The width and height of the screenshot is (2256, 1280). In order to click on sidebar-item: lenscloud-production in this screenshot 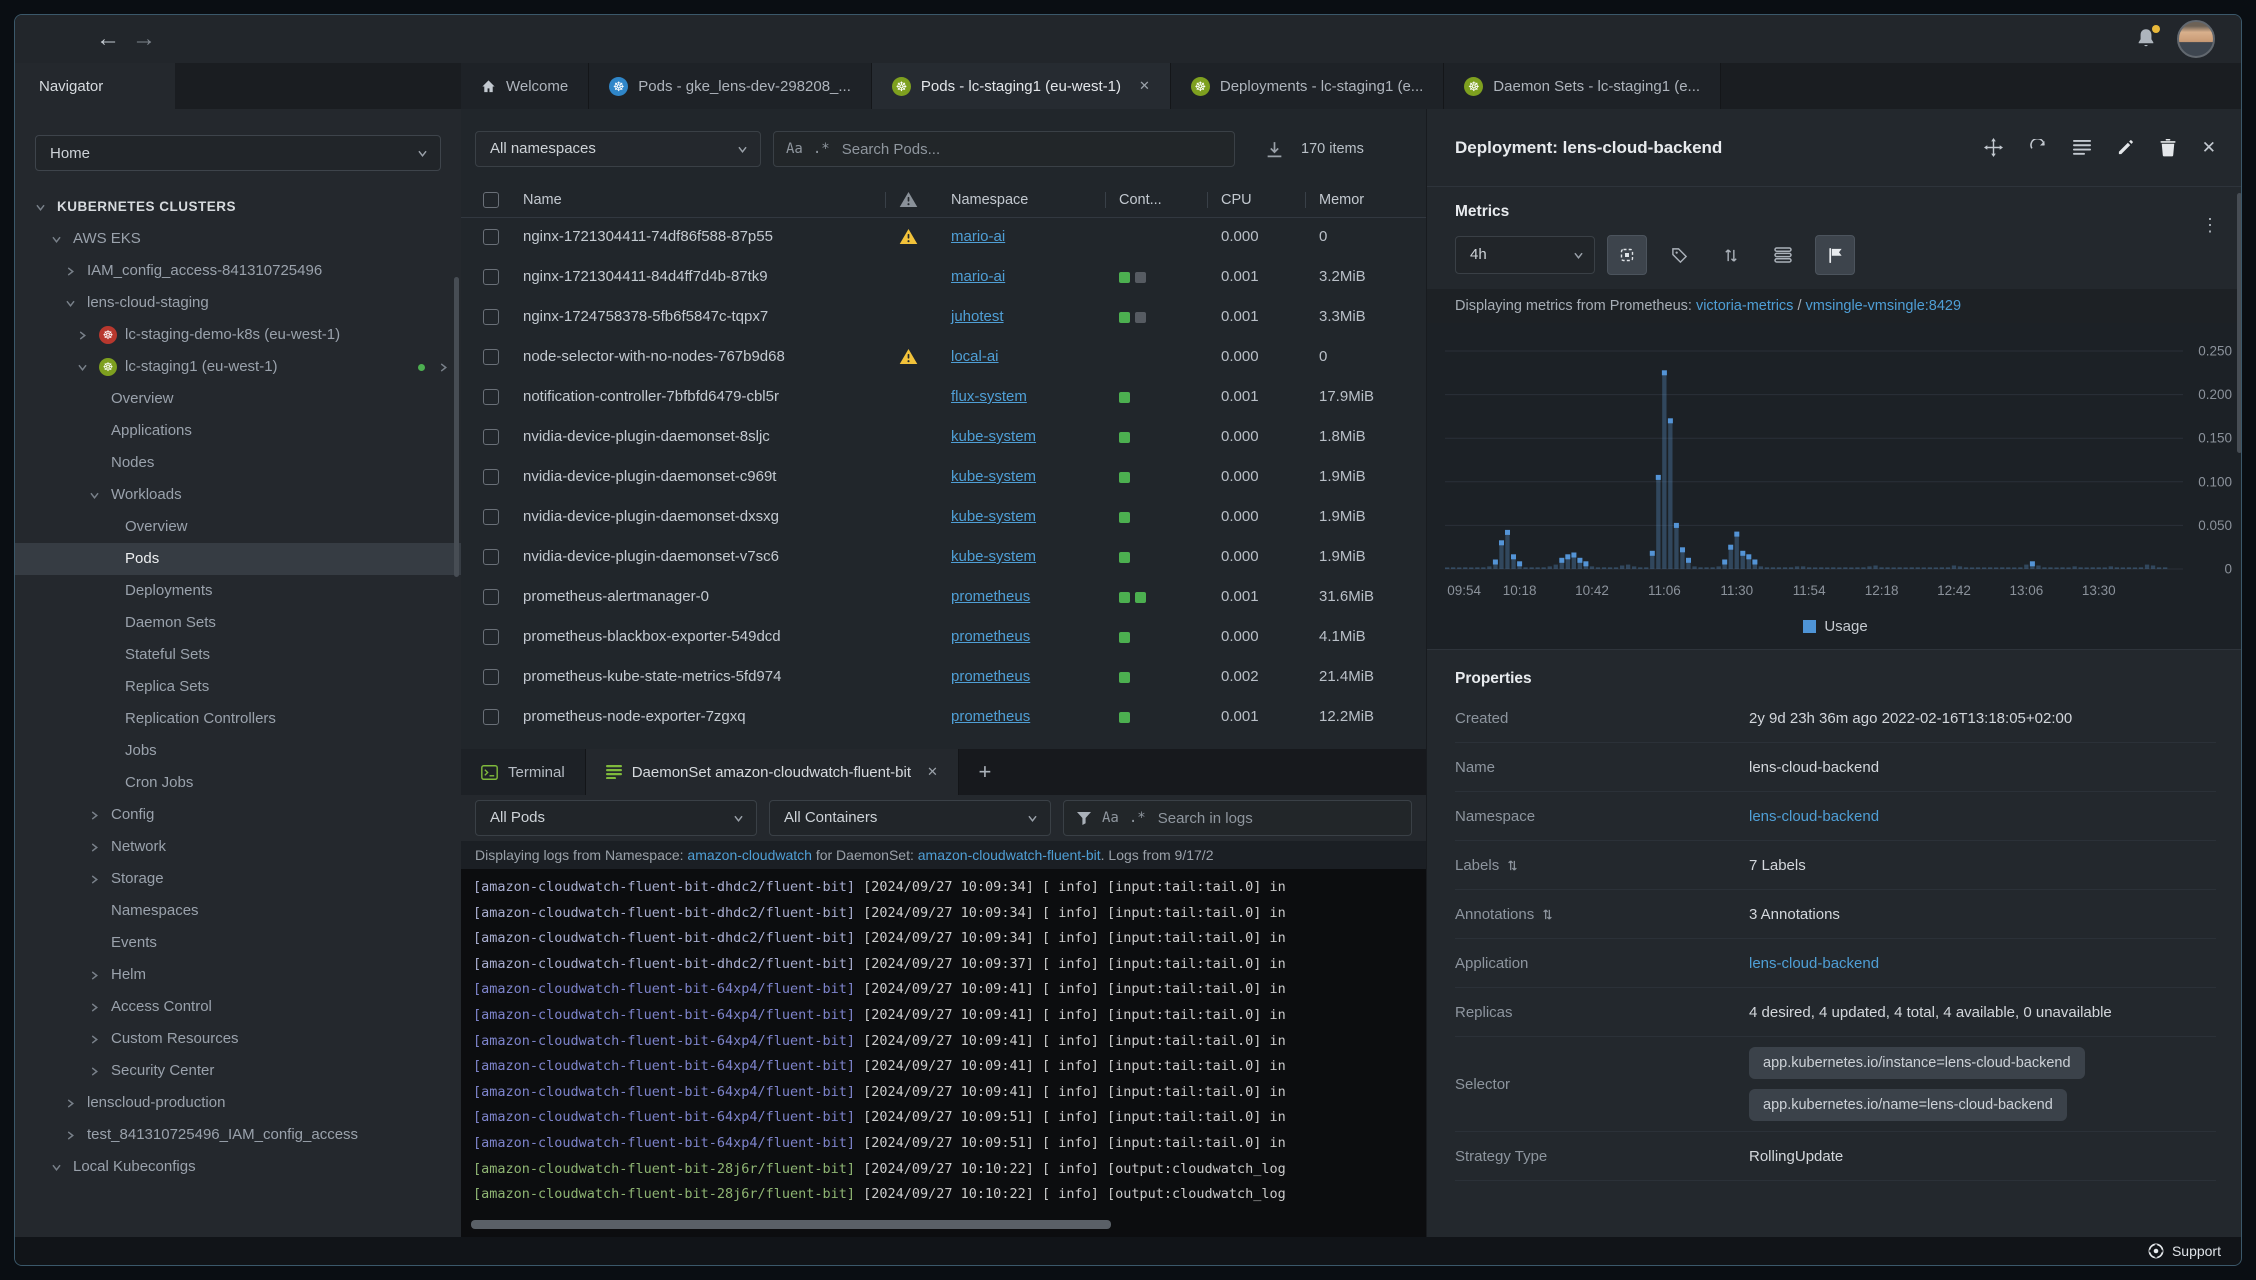, I will do `click(238, 1103)`.